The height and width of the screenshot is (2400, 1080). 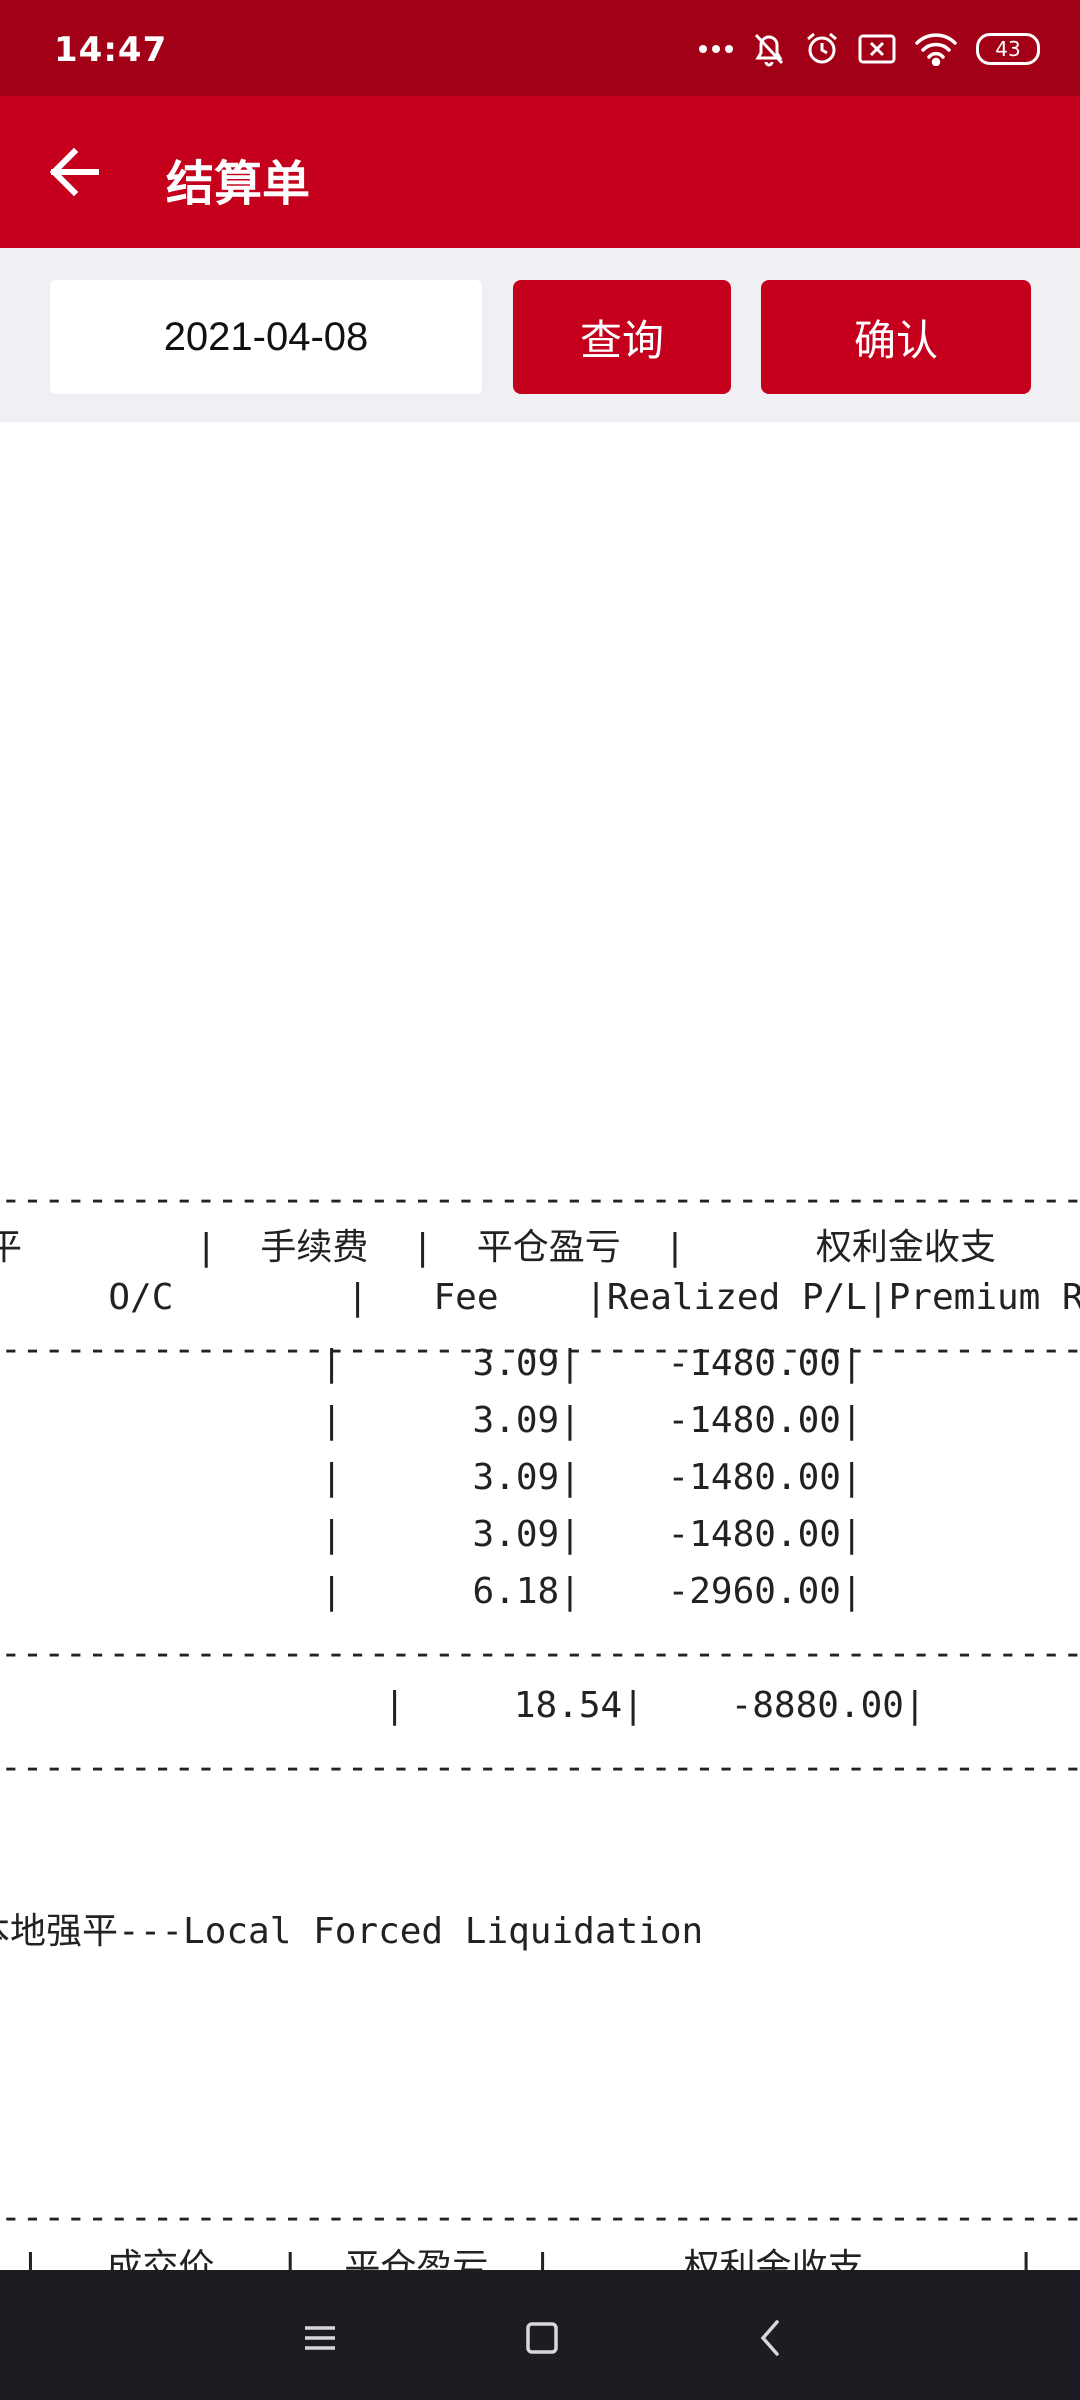 I want to click on table-row: | 6.18| -2960.00|, so click(x=451, y=1591).